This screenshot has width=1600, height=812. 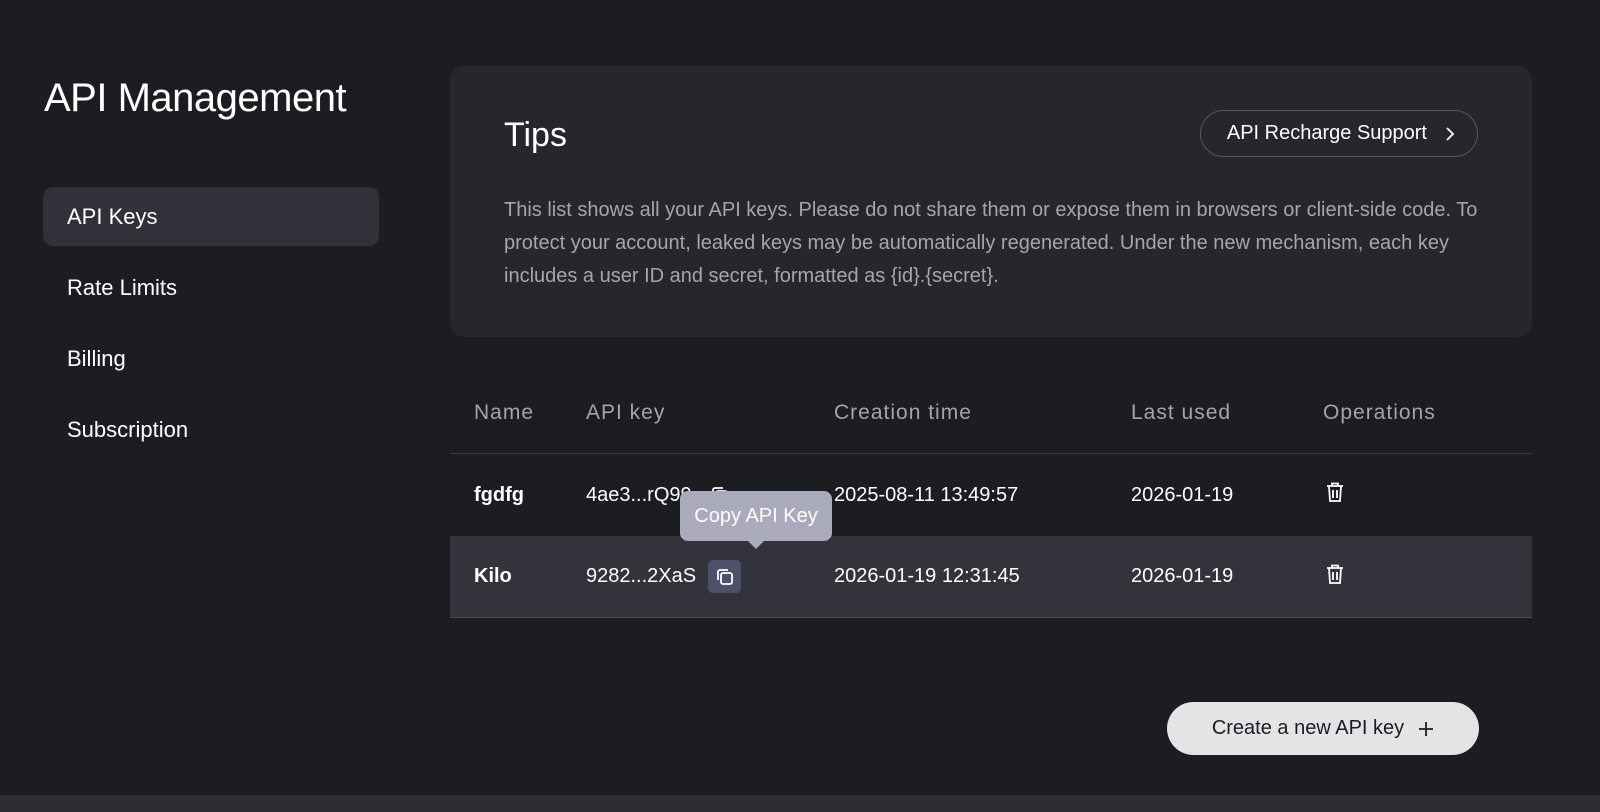 I want to click on header-operations: Operations, so click(x=1379, y=412).